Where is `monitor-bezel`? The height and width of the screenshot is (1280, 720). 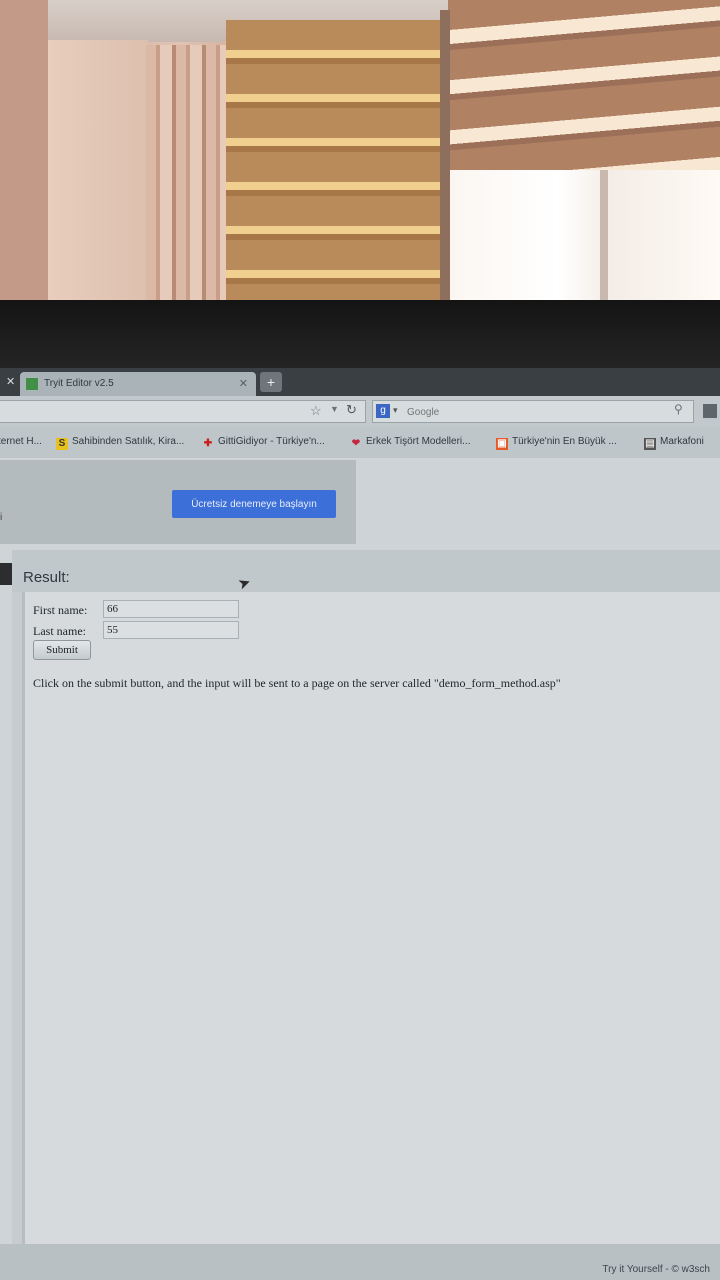
monitor-bezel is located at coordinates (360, 335).